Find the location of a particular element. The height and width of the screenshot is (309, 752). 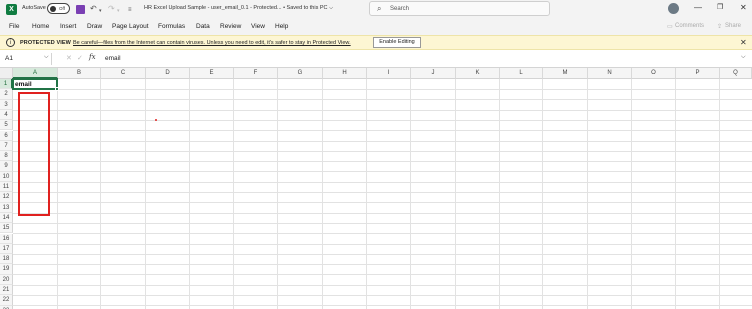

formula-input: email is located at coordinates (113, 58).